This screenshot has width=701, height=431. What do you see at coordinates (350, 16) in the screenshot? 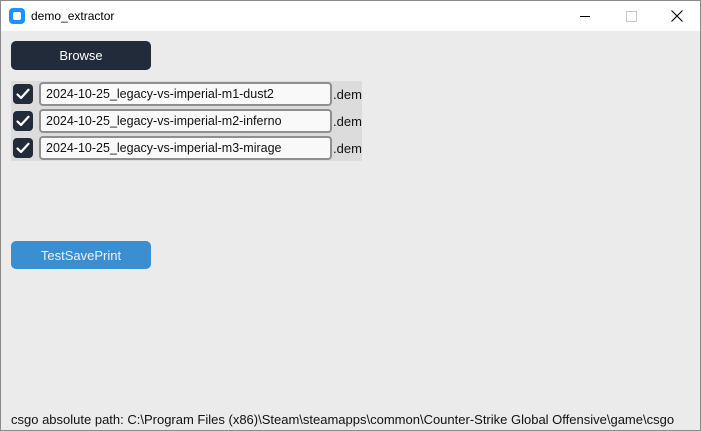
I see `title-bar: demo_extractor` at bounding box center [350, 16].